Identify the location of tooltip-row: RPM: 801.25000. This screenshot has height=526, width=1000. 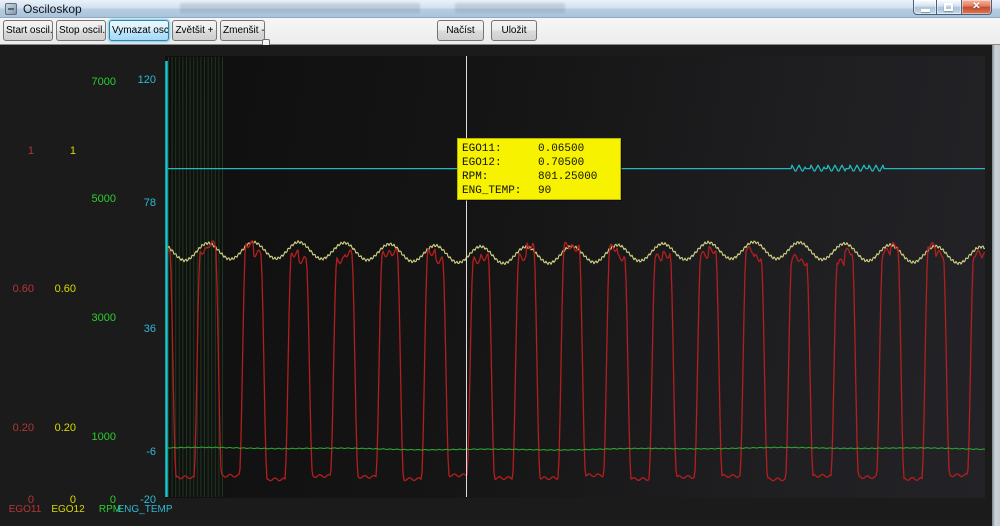
(541, 177).